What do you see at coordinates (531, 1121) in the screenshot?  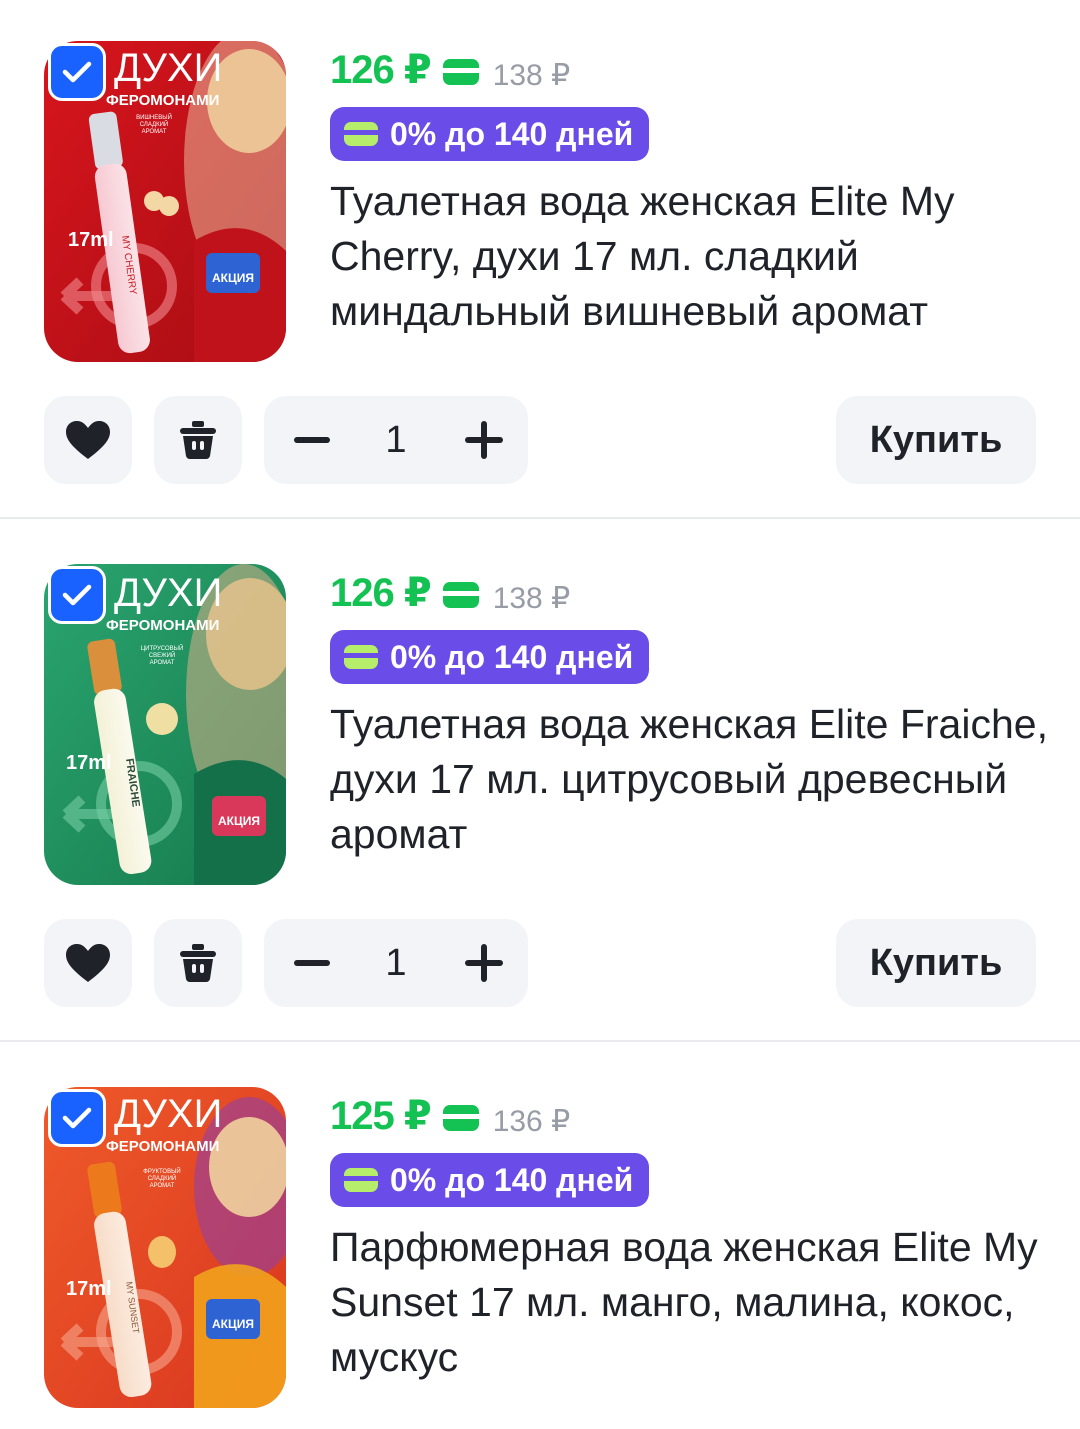 I see `old-price: 136 ₽` at bounding box center [531, 1121].